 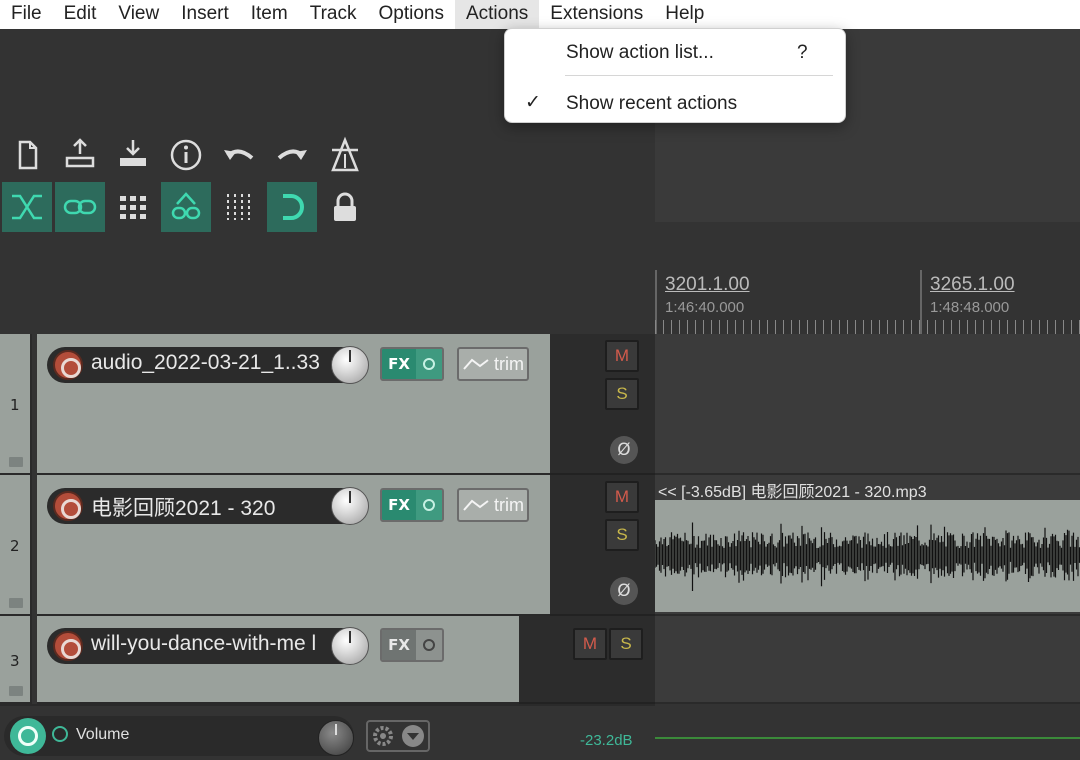 What do you see at coordinates (383, 736) in the screenshot?
I see `gear-icon` at bounding box center [383, 736].